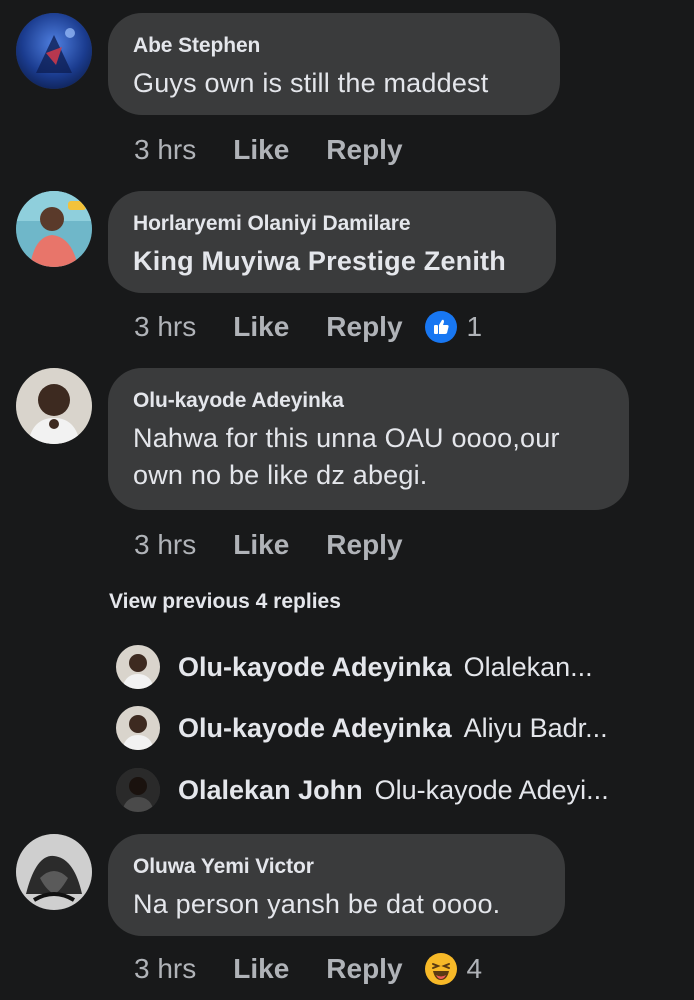  I want to click on comment-text: Guys own is still the maddest, so click(311, 83).